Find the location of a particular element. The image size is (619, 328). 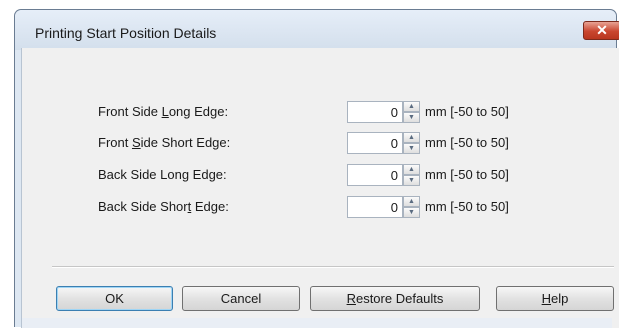

title-bar: Printing Start Position Details ✕ is located at coordinates (317, 30).